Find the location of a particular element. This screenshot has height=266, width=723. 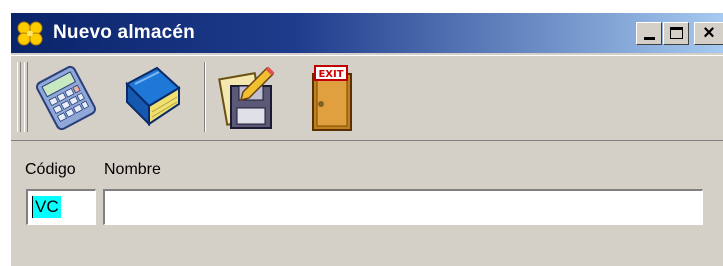

toolbar-separator is located at coordinates (205, 97).